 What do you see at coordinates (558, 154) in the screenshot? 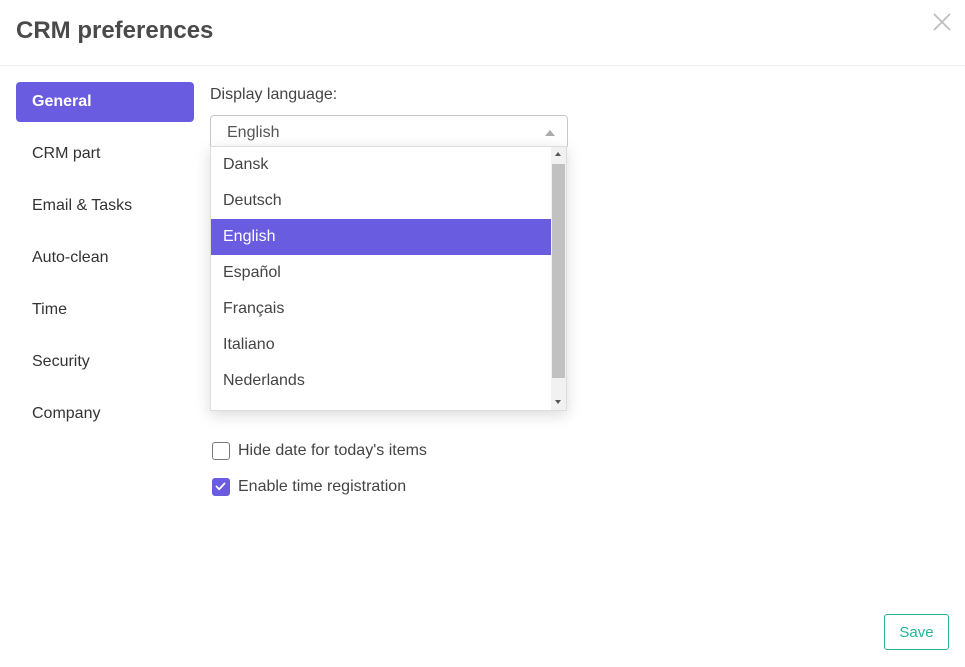
I see `scroll-up-icon` at bounding box center [558, 154].